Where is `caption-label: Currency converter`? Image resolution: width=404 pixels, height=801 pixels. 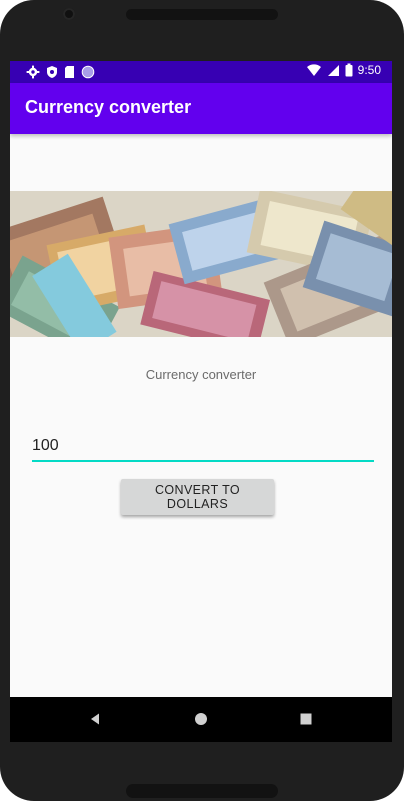 caption-label: Currency converter is located at coordinates (201, 374).